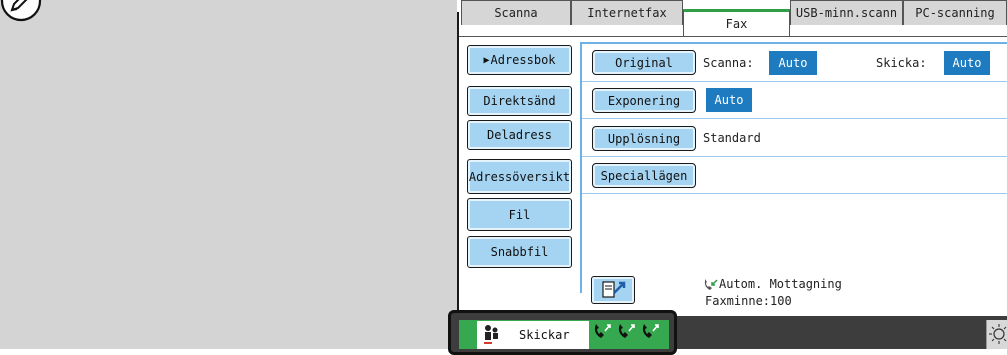  I want to click on exposure-button: Exponering, so click(644, 100).